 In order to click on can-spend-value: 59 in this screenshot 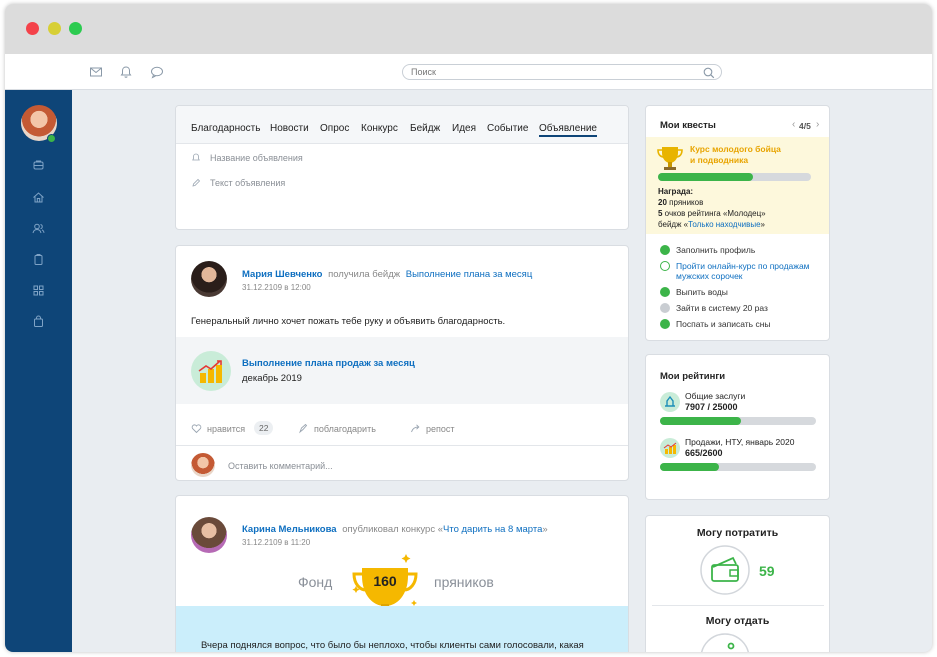, I will do `click(767, 571)`.